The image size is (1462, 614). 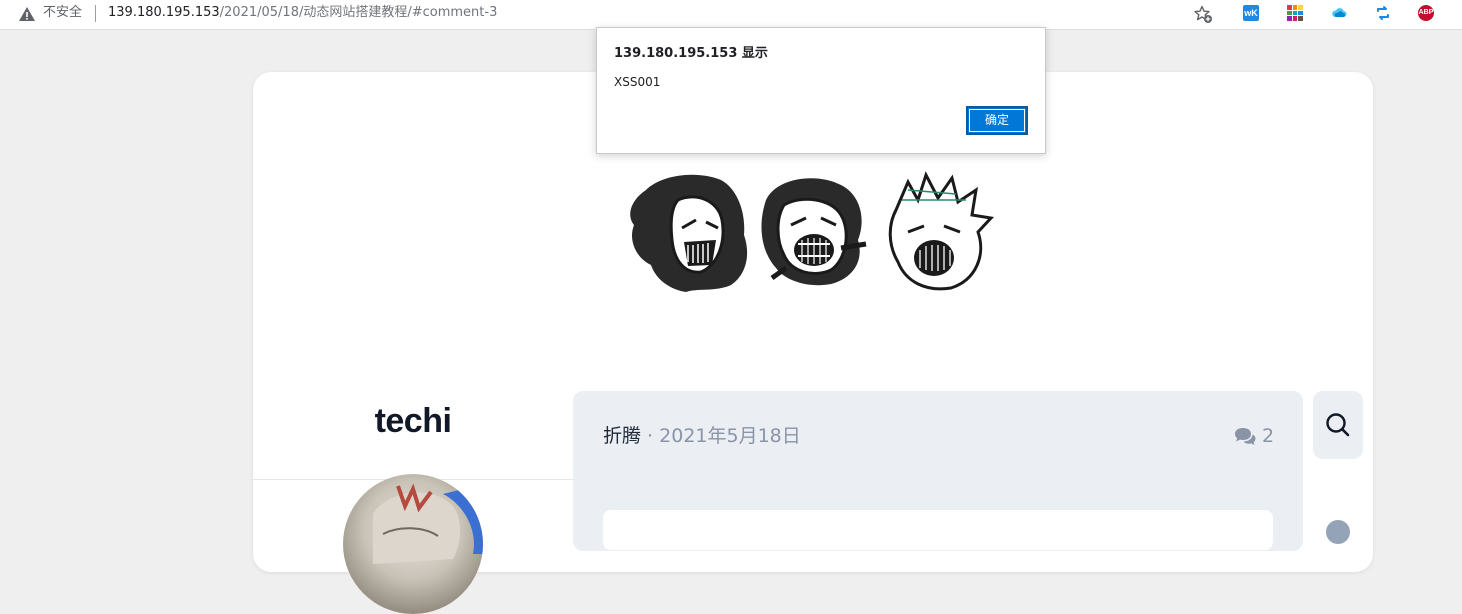 I want to click on comments-icon, so click(x=1245, y=436).